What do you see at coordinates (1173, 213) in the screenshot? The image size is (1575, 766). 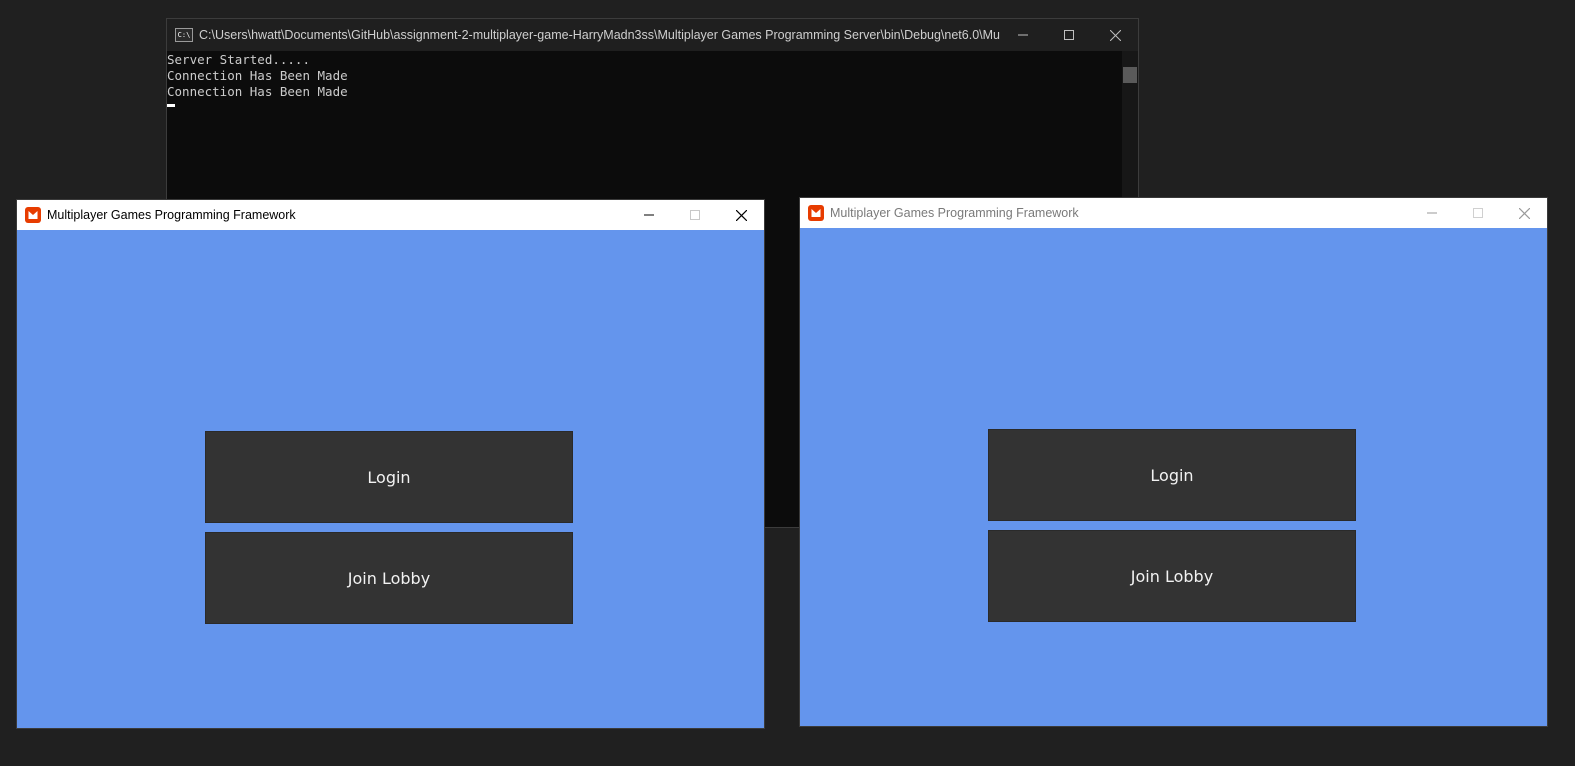 I see `game-window-2-titlebar: Multiplayer Games Programming Framework` at bounding box center [1173, 213].